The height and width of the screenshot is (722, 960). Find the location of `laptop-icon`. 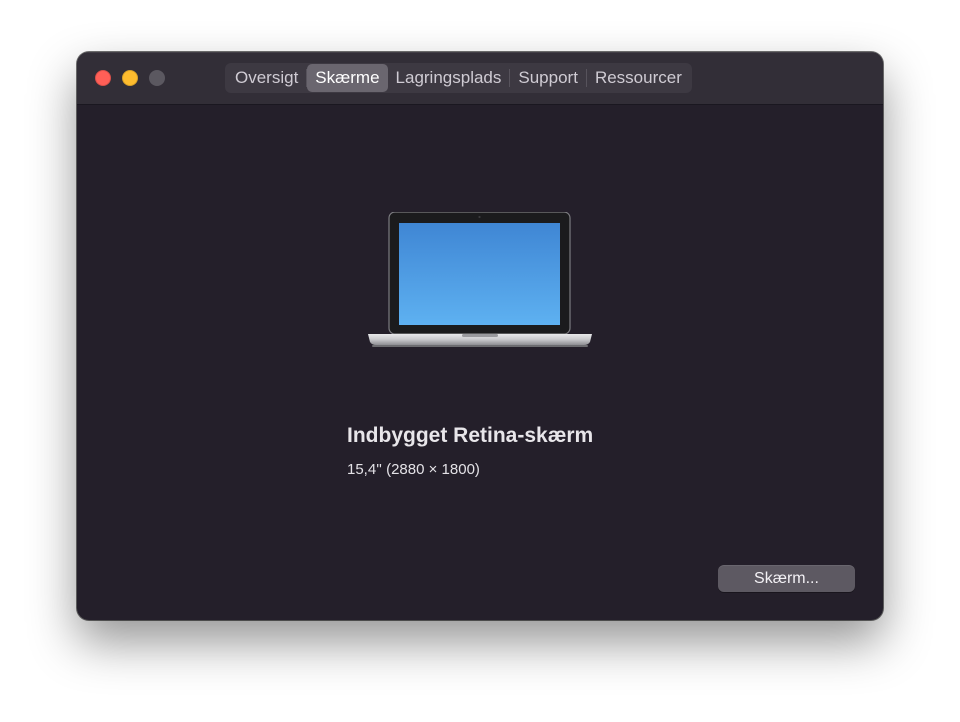

laptop-icon is located at coordinates (480, 279).